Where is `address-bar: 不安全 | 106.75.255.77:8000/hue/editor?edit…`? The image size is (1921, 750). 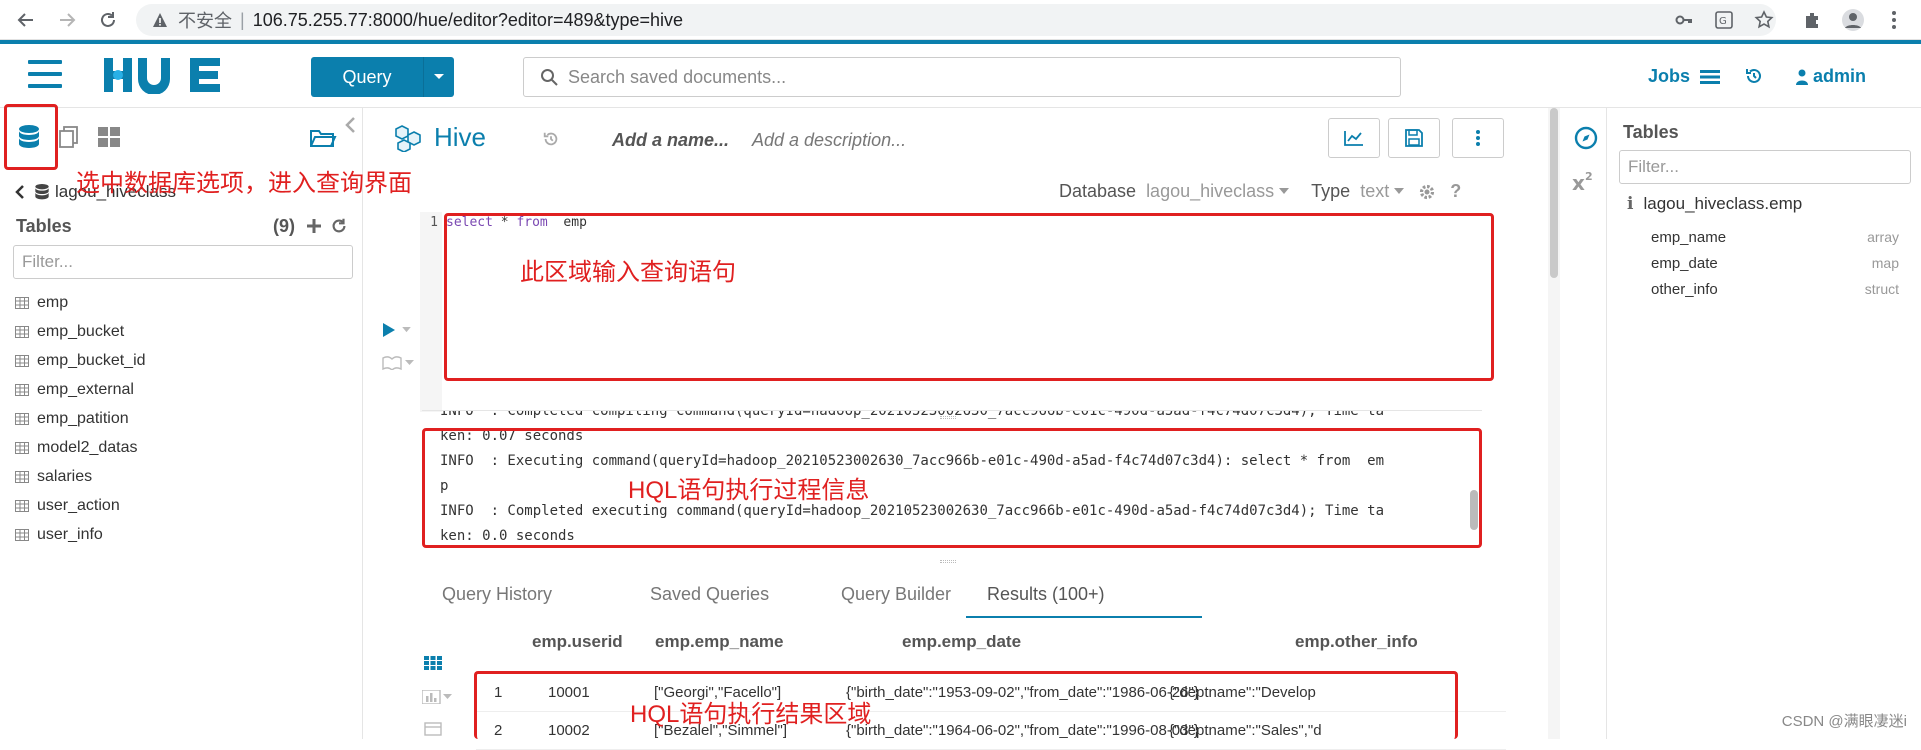
address-bar: 不安全 | 106.75.255.77:8000/hue/editor?edit… is located at coordinates (956, 20).